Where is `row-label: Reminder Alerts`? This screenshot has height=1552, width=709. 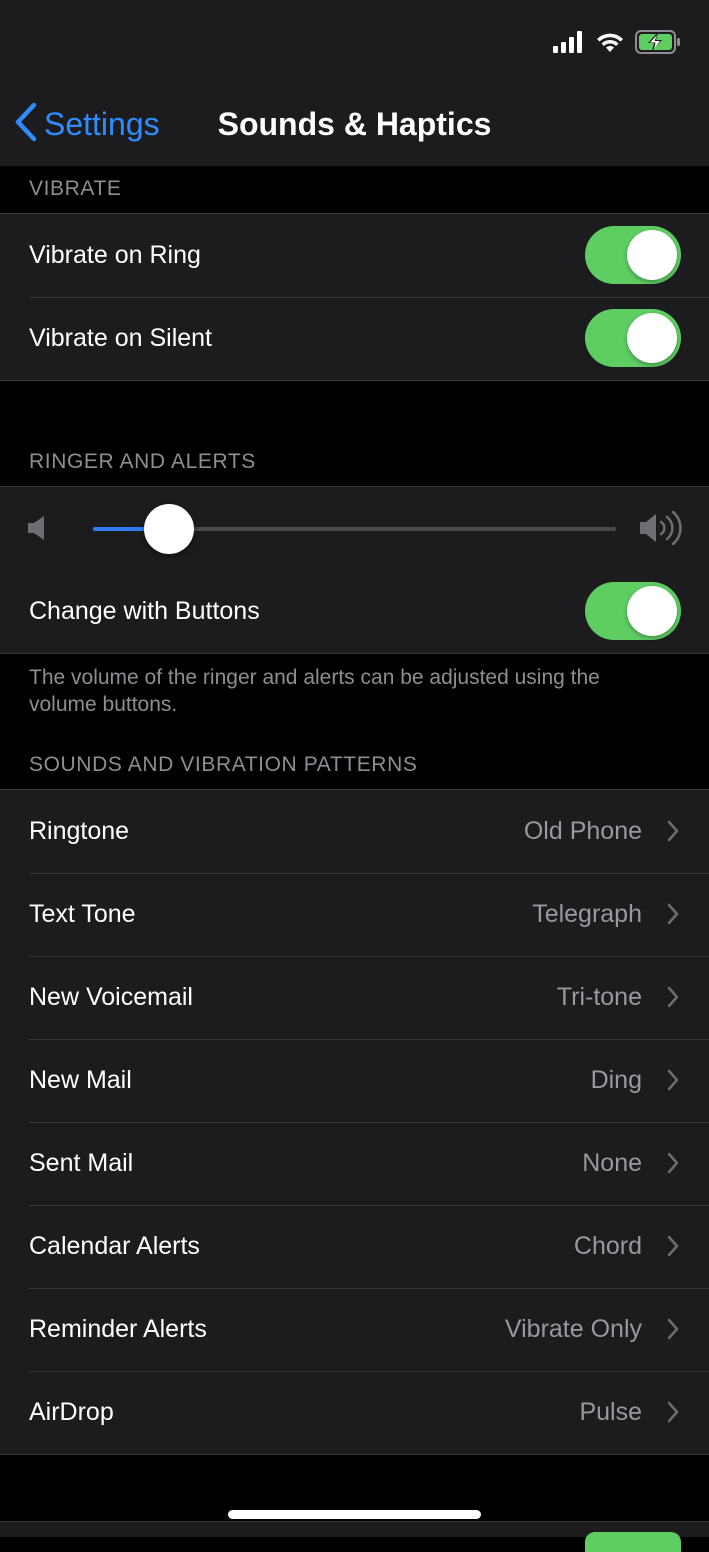
row-label: Reminder Alerts is located at coordinates (118, 1329).